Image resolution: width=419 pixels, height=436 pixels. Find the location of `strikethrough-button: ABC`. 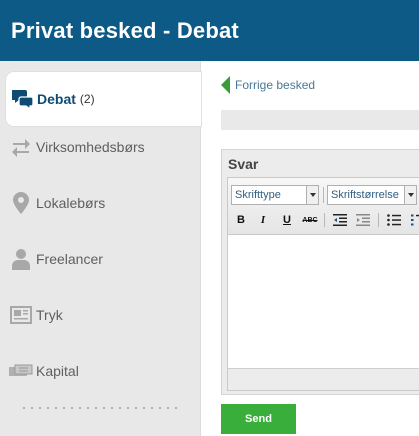

strikethrough-button: ABC is located at coordinates (310, 220).